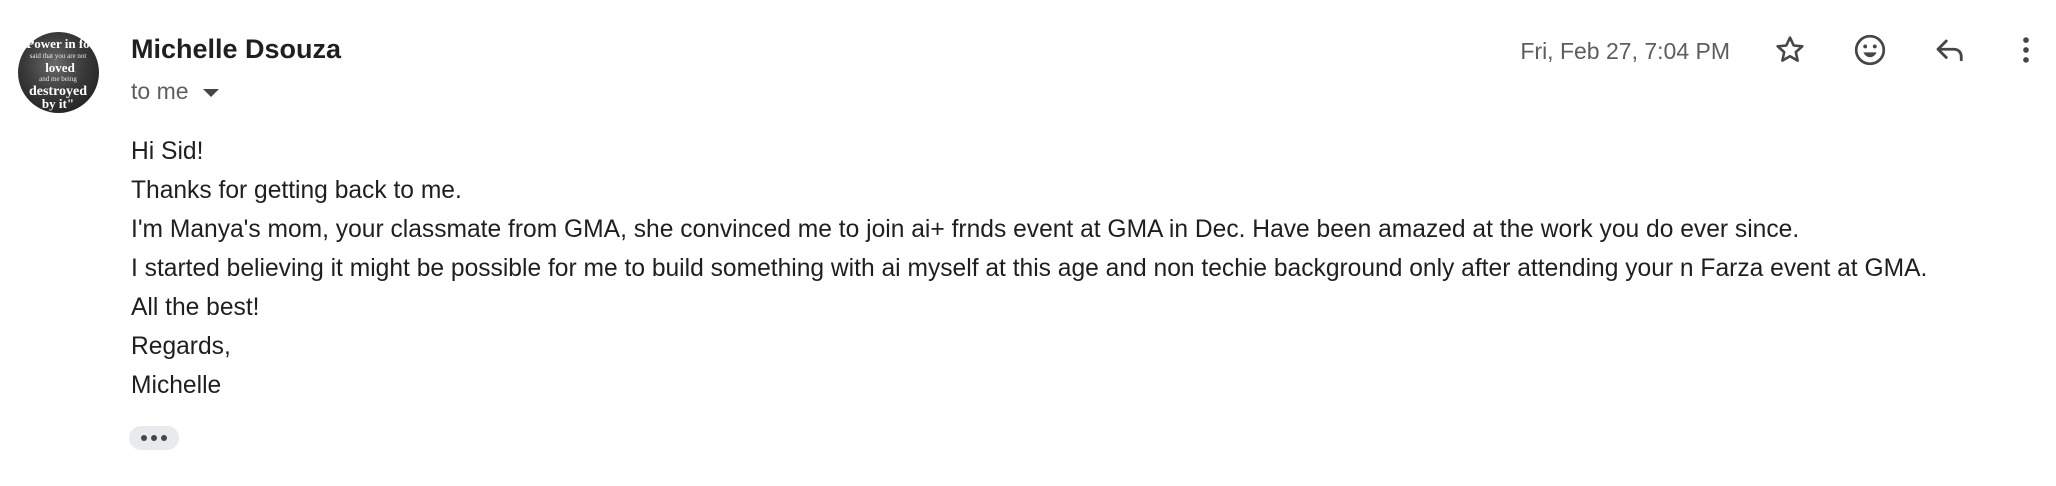  Describe the element at coordinates (181, 346) in the screenshot. I see `body-line: Regards,` at that location.